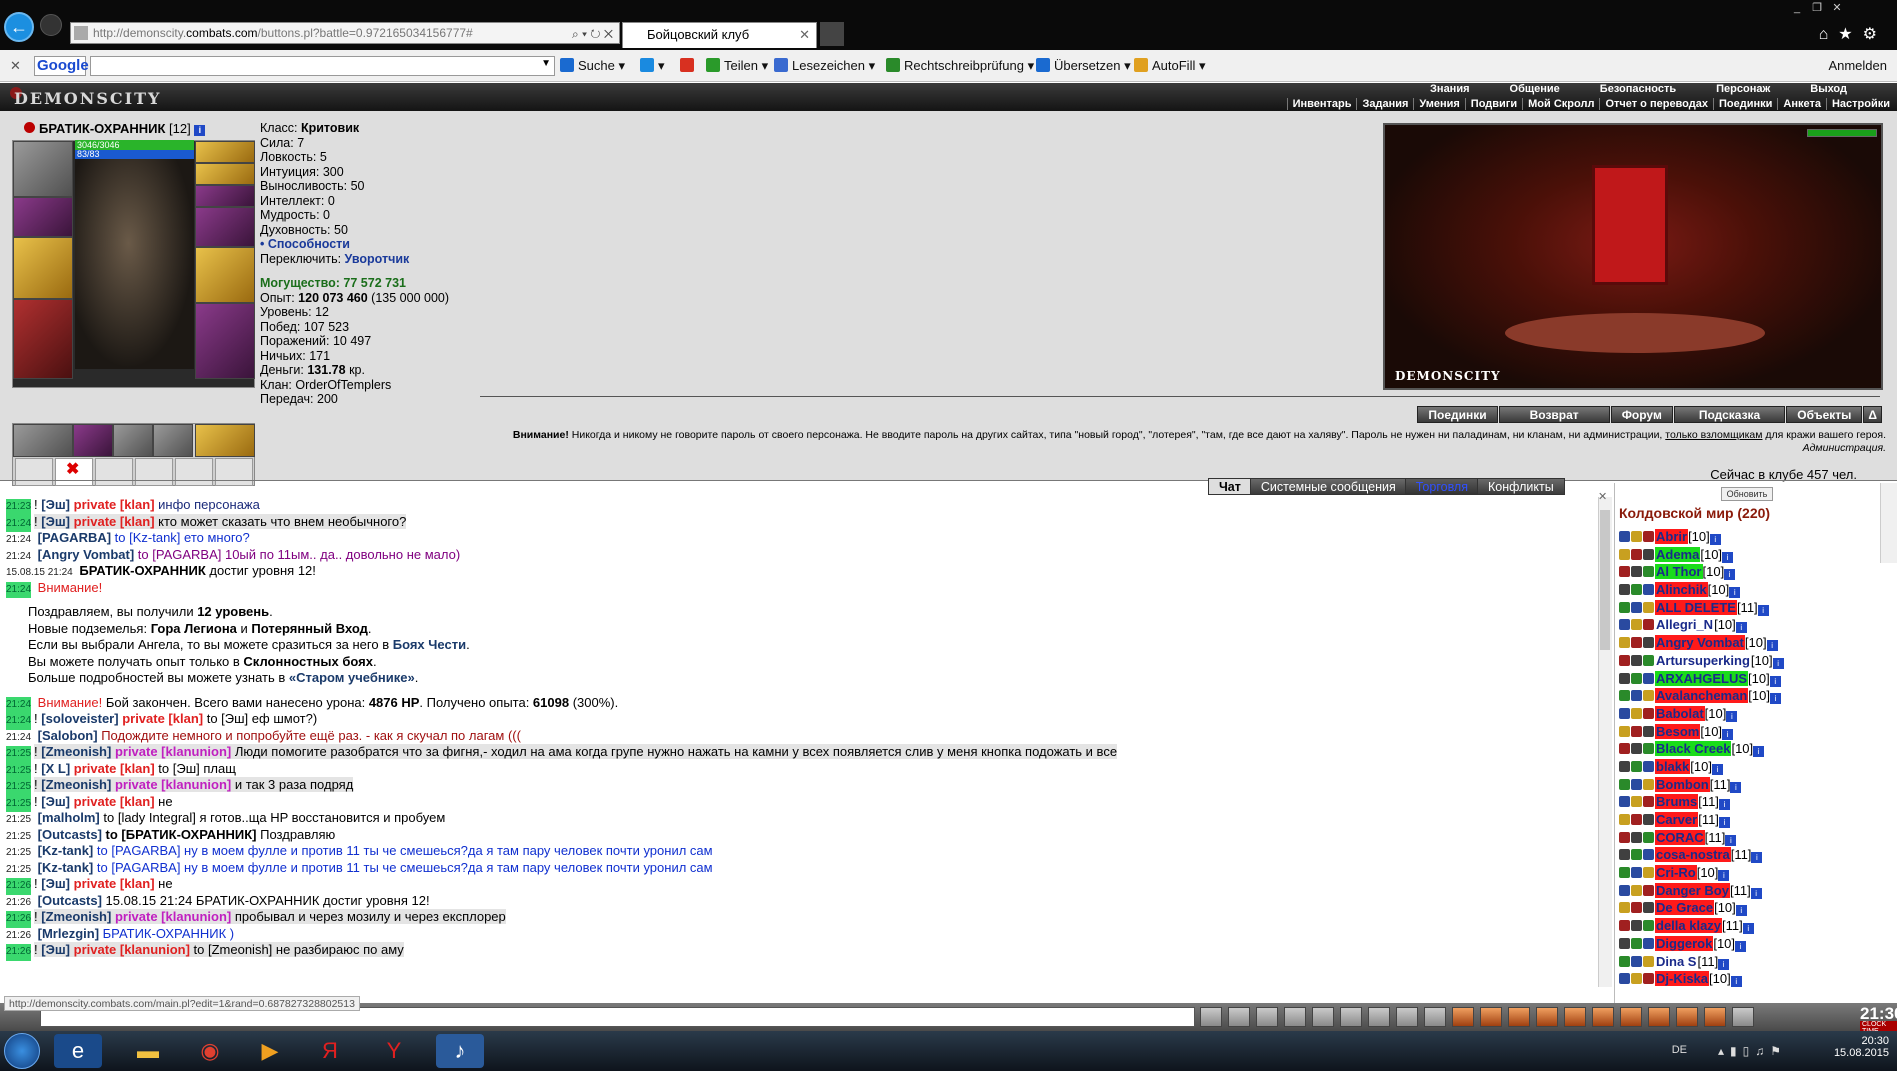 This screenshot has width=1897, height=1071. What do you see at coordinates (1687, 1017) in the screenshot?
I see `map-icon` at bounding box center [1687, 1017].